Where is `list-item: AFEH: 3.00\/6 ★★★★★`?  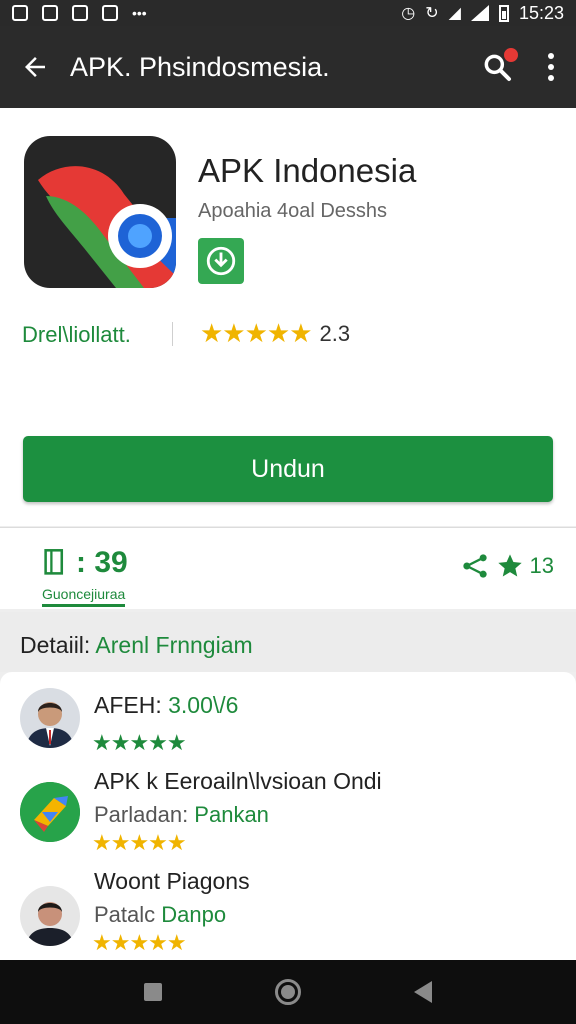 list-item: AFEH: 3.00\/6 ★★★★★ is located at coordinates (288, 725).